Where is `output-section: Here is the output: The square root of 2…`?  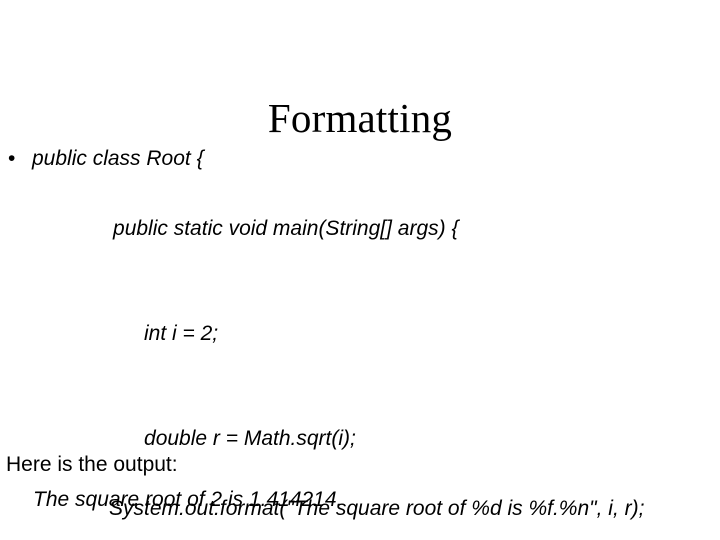 output-section: Here is the output: The square root of 2… is located at coordinates (360, 482).